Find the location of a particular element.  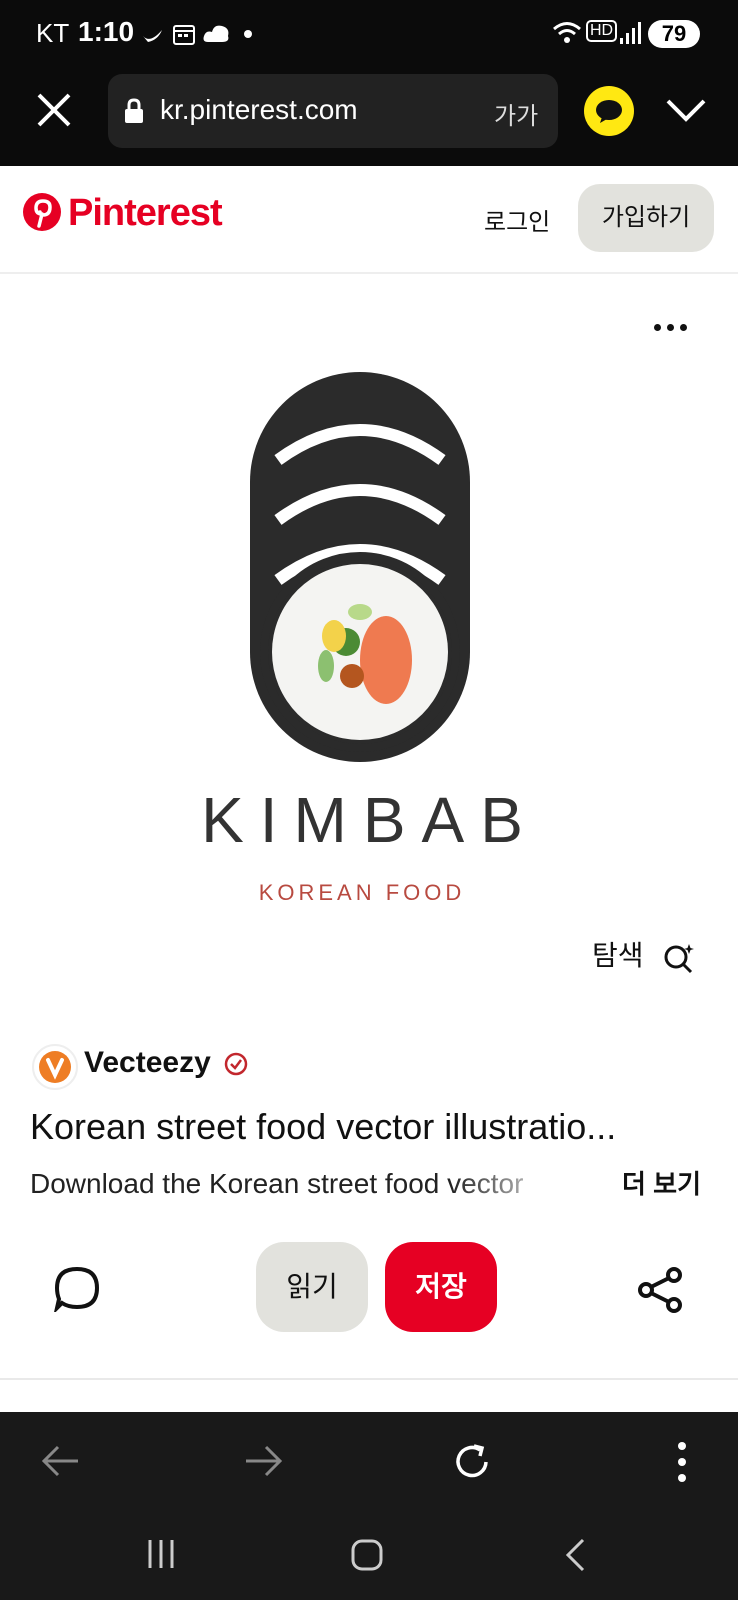

text-size-button: 가가 is located at coordinates (516, 113).